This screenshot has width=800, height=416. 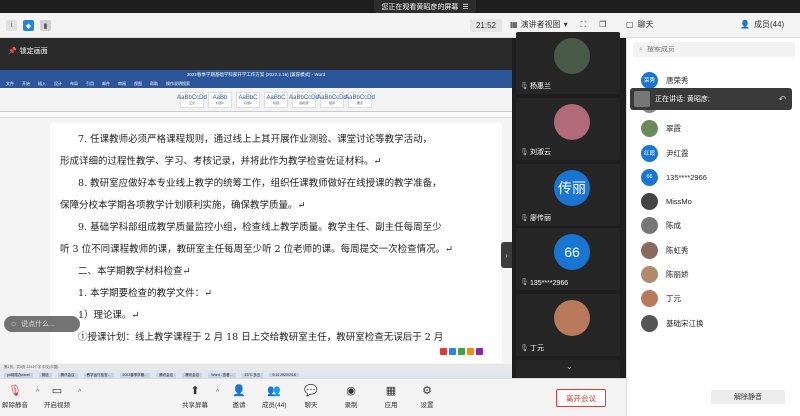 What do you see at coordinates (45, 375) in the screenshot?
I see `taskbar-item: 微信` at bounding box center [45, 375].